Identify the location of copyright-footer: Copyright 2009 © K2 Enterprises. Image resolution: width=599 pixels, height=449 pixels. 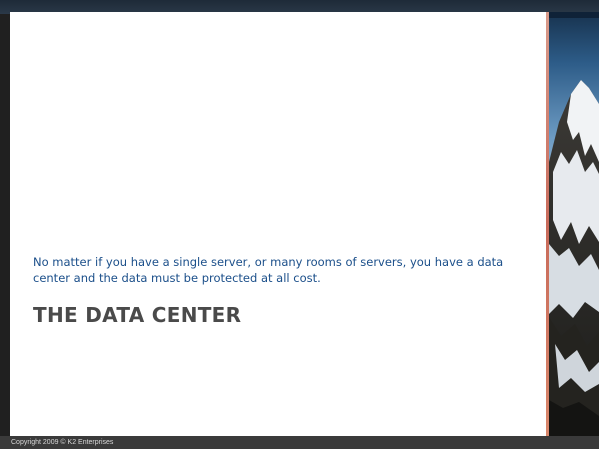
(62, 442).